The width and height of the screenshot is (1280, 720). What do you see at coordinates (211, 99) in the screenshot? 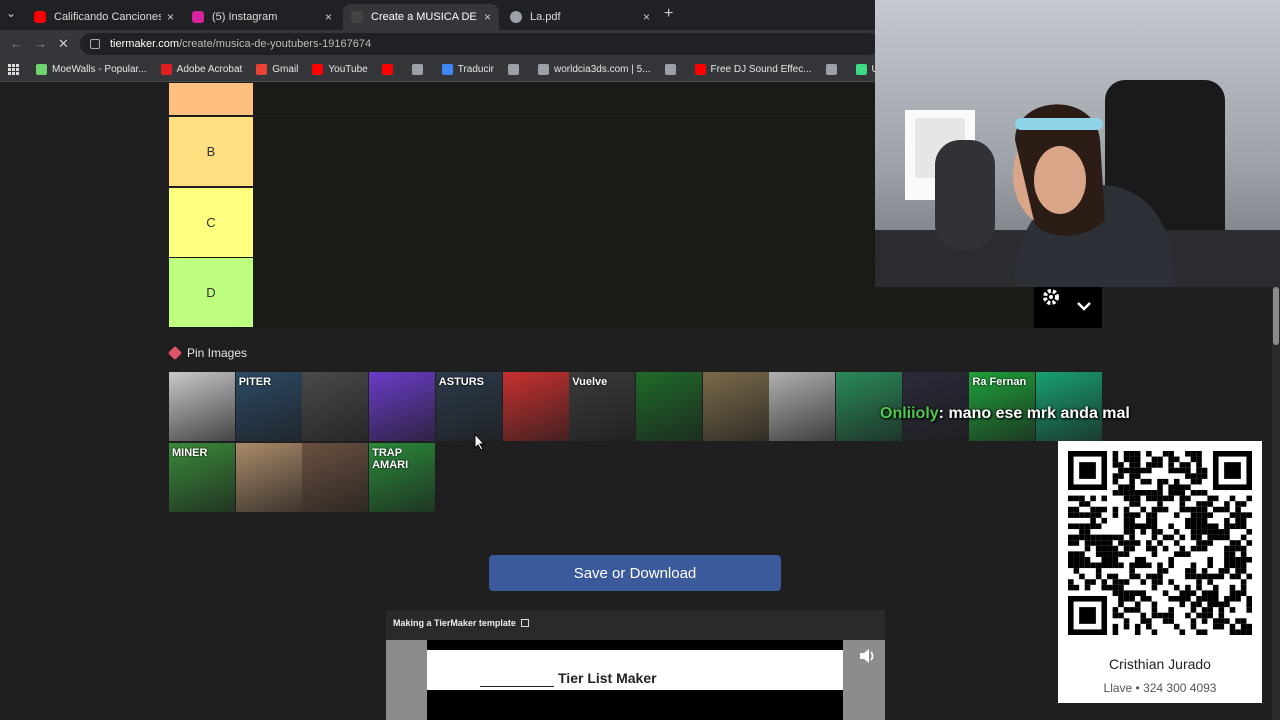
I see `tier-label` at bounding box center [211, 99].